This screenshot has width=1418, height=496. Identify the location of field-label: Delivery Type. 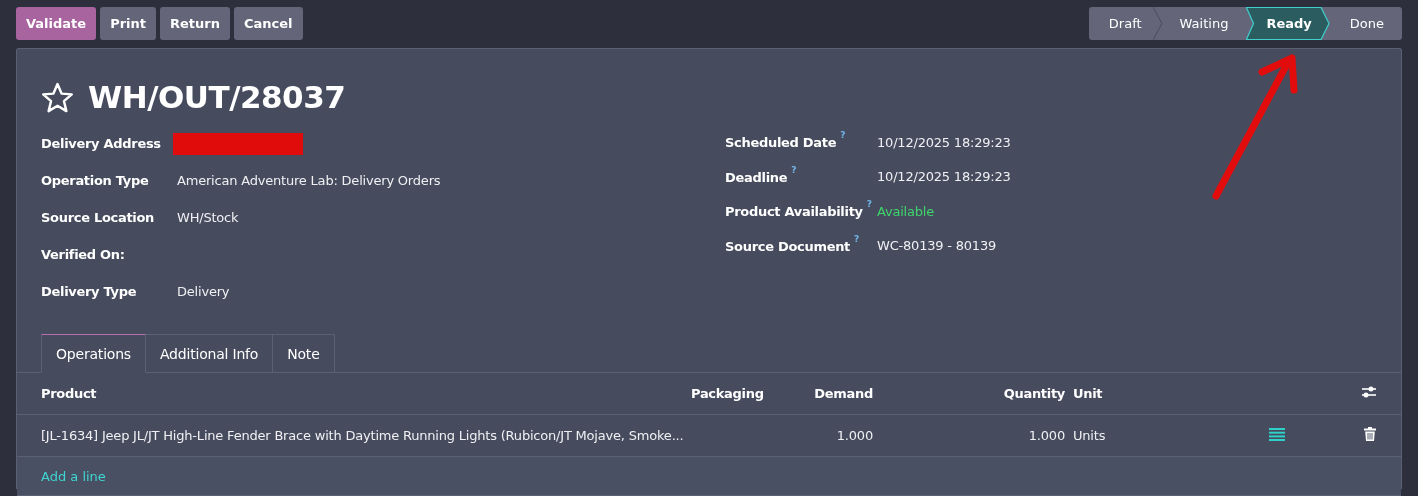
(89, 291).